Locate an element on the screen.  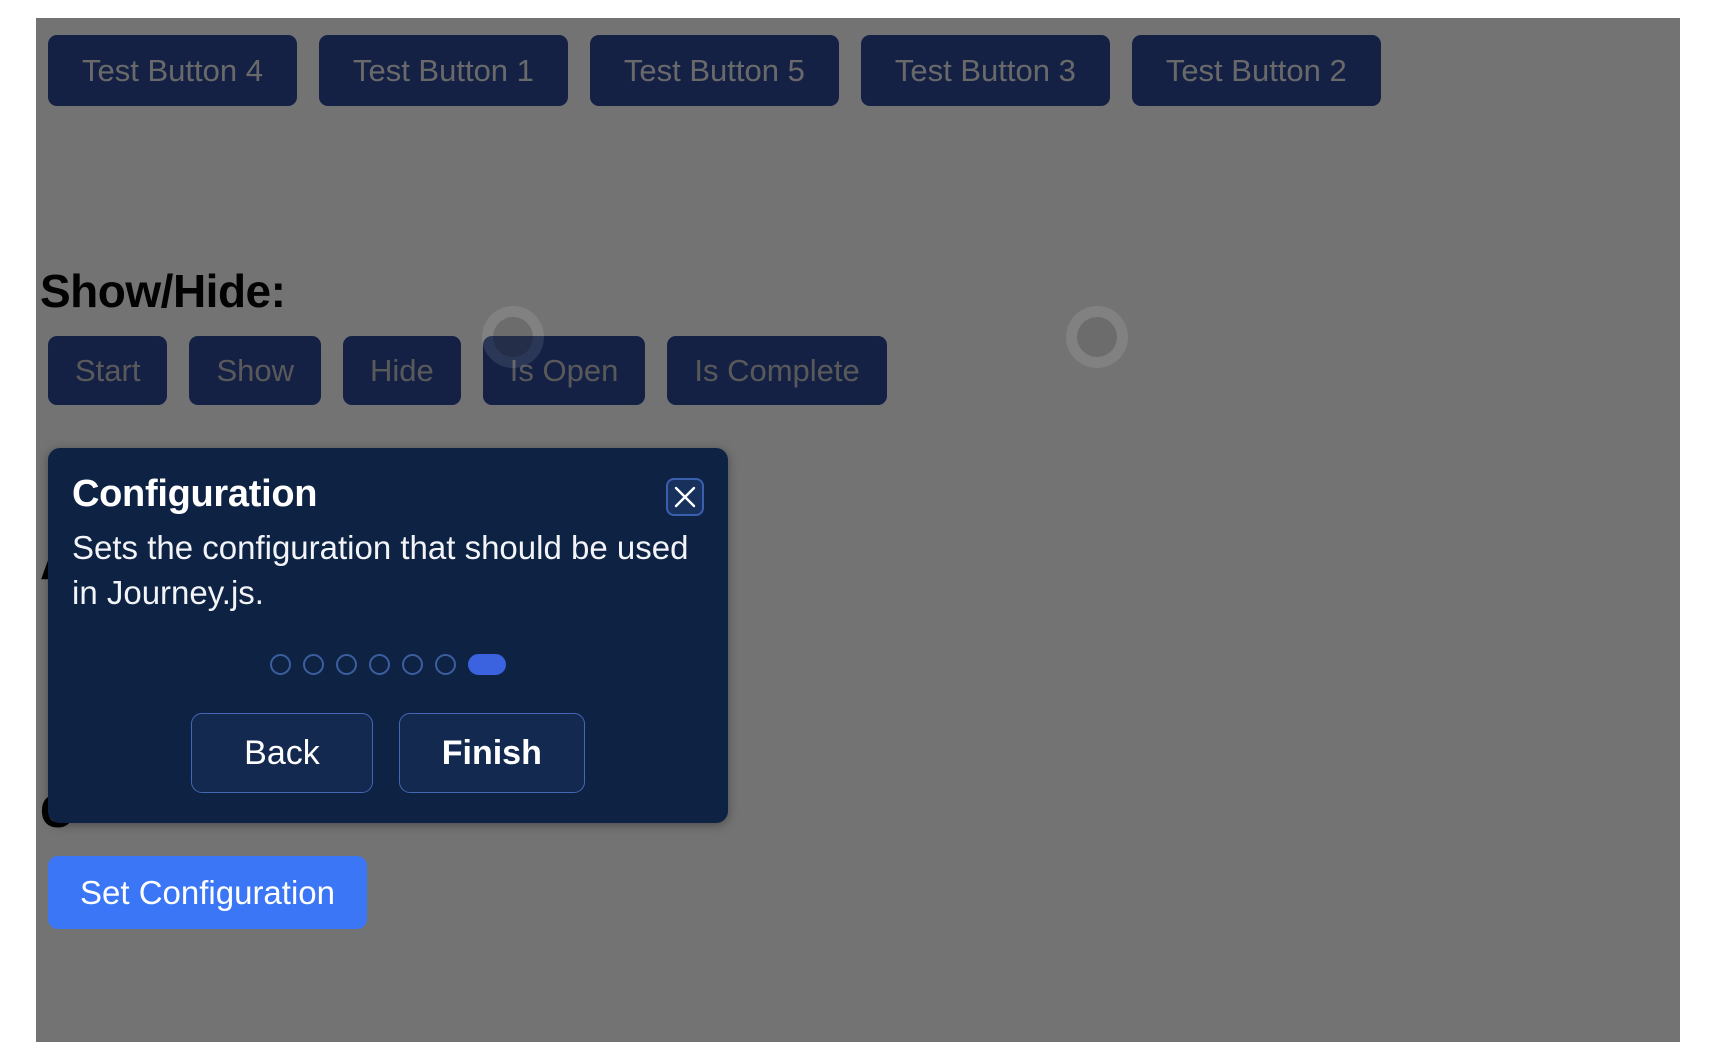
test-button-2: Test Button 2 is located at coordinates (1256, 70).